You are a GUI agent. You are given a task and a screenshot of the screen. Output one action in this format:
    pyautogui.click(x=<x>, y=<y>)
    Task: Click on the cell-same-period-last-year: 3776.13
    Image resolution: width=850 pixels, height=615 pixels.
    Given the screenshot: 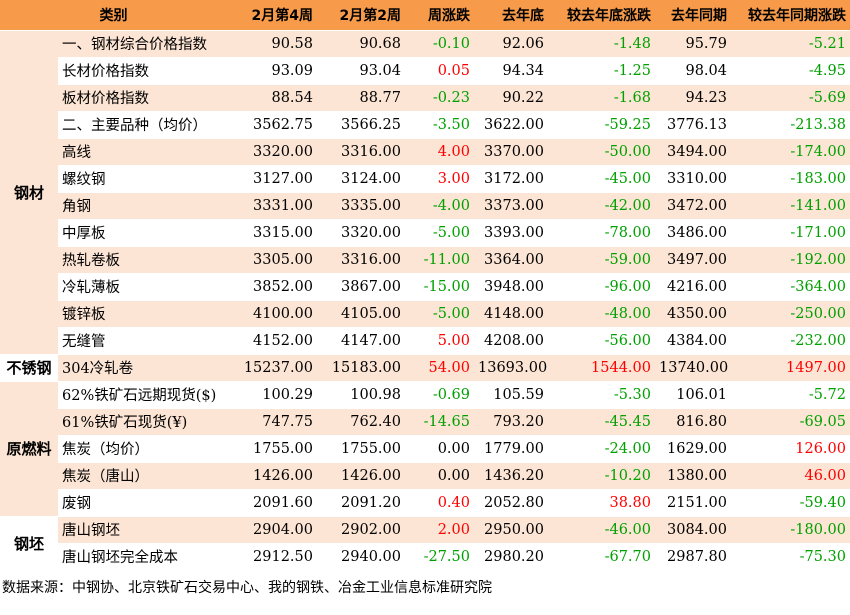 What is the action you would take?
    pyautogui.click(x=693, y=125)
    